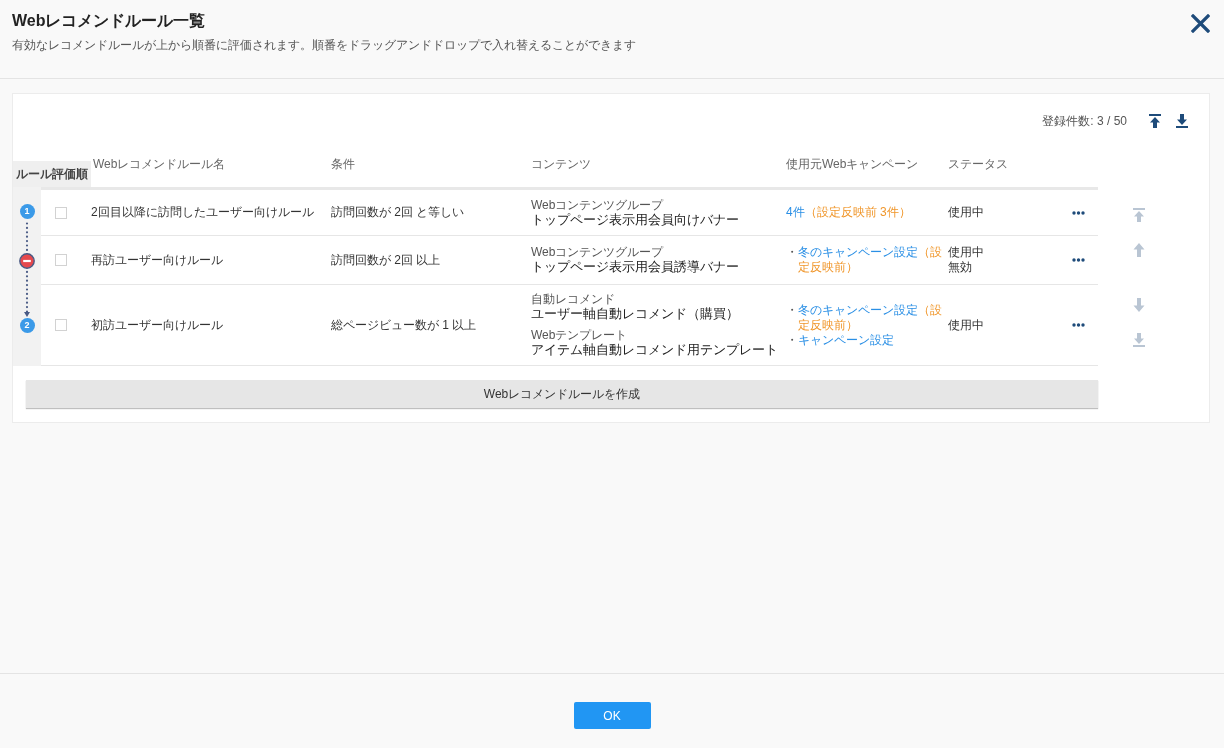 The image size is (1224, 748). I want to click on rule-condition: 総ページビュー数が 1 以上, so click(404, 325).